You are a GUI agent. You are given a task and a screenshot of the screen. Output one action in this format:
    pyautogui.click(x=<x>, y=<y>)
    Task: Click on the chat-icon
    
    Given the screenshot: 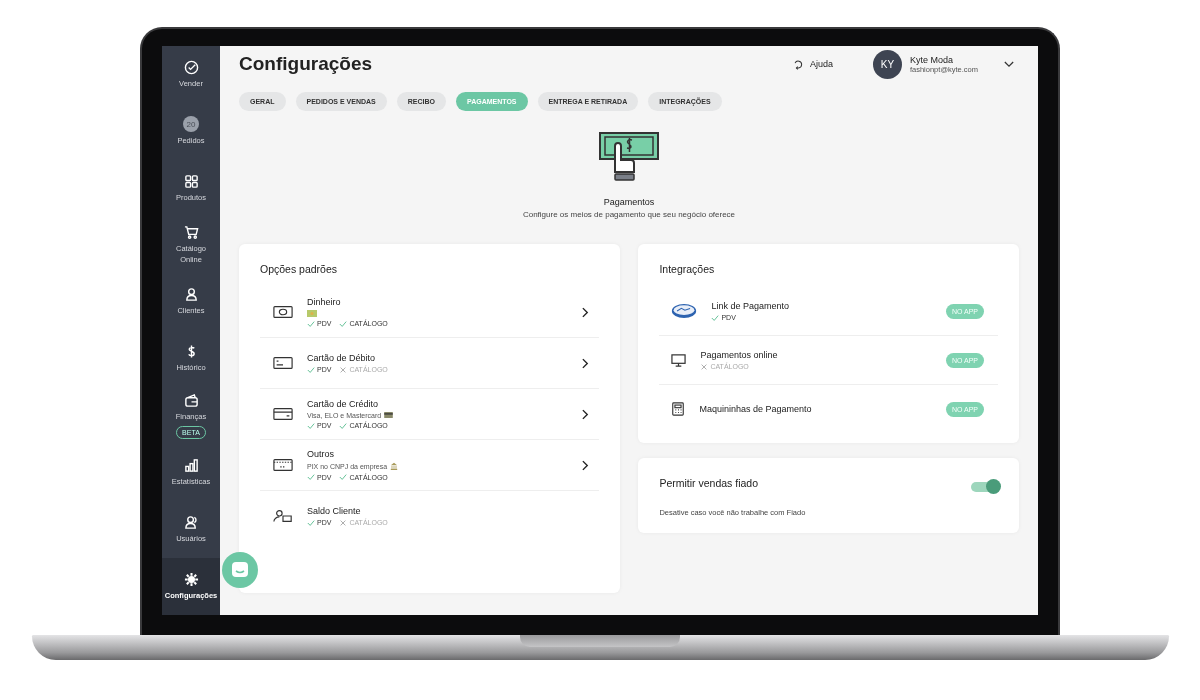 What is the action you would take?
    pyautogui.click(x=240, y=570)
    